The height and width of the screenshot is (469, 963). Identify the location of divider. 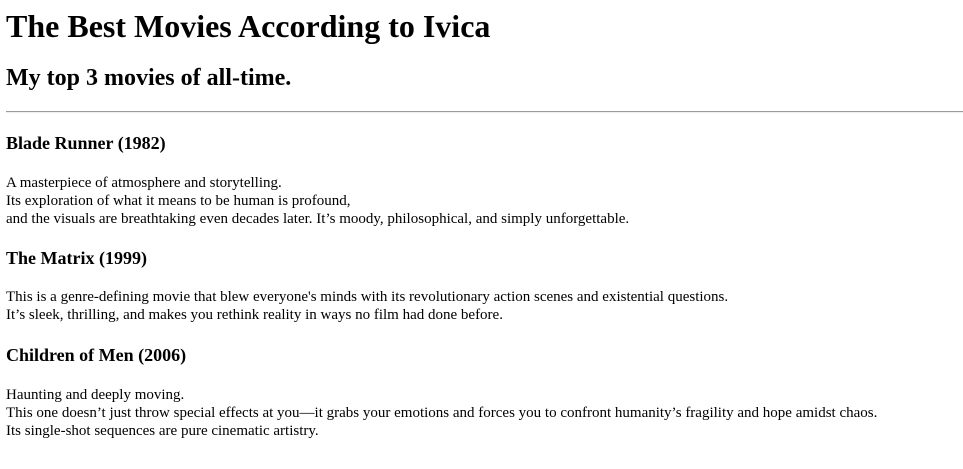
(484, 112).